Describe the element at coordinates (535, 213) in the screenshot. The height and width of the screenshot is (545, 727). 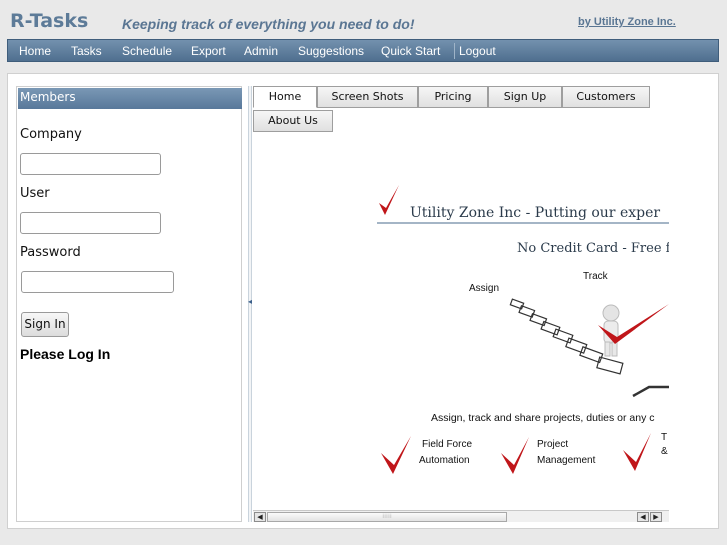
I see `promo-headline: Utility Zone Inc - Putting our exper` at that location.